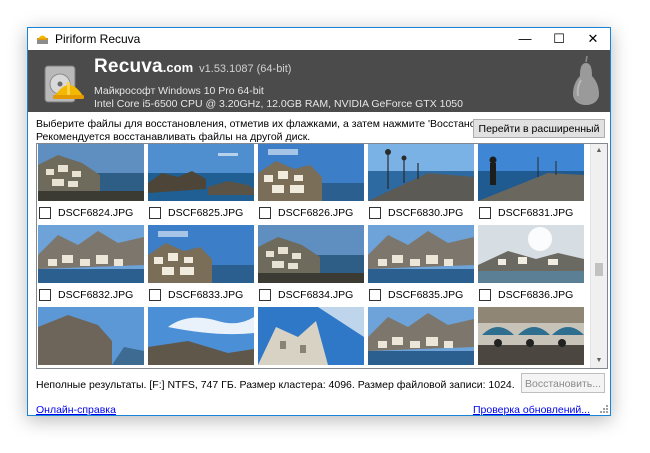 This screenshot has height=453, width=650. I want to click on thumbnail-caption: DSCF6835.JPG, so click(421, 294).